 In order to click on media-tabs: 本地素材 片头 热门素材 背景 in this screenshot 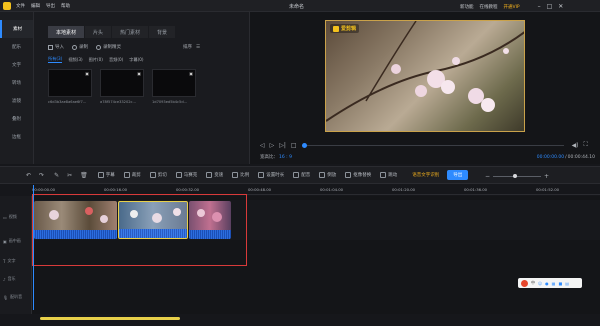, I will do `click(148, 32)`.